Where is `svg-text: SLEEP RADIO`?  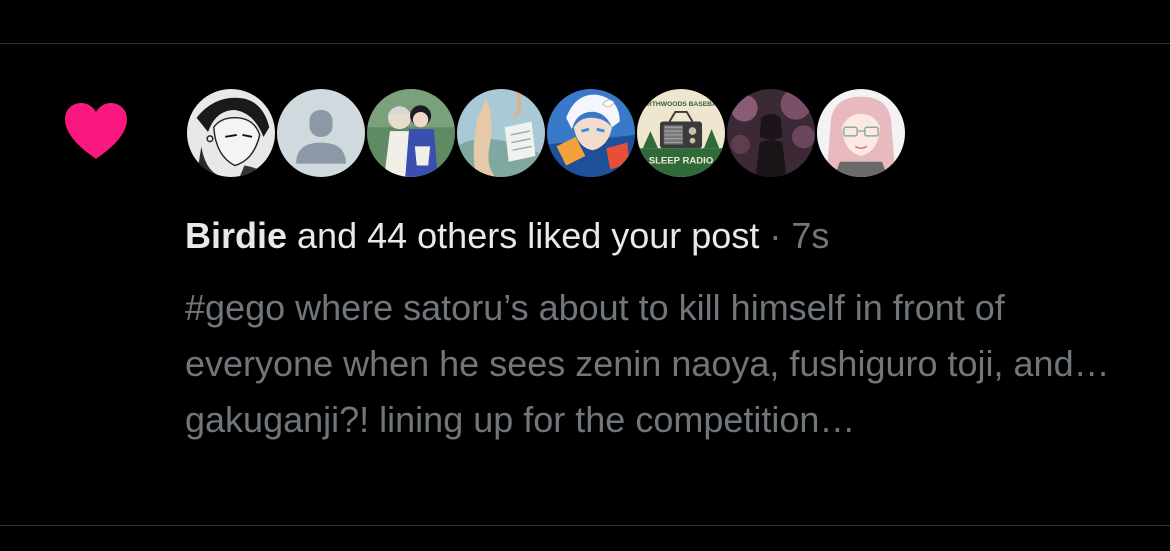
svg-text: SLEEP RADIO is located at coordinates (681, 161).